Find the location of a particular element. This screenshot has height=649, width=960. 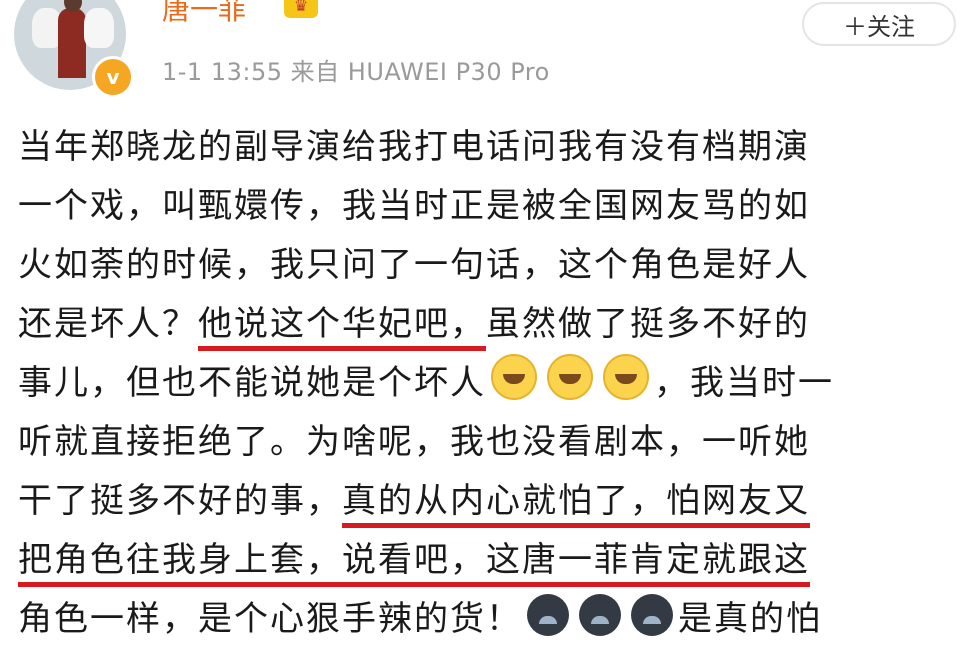

crown-icon: ♛ is located at coordinates (301, 9).